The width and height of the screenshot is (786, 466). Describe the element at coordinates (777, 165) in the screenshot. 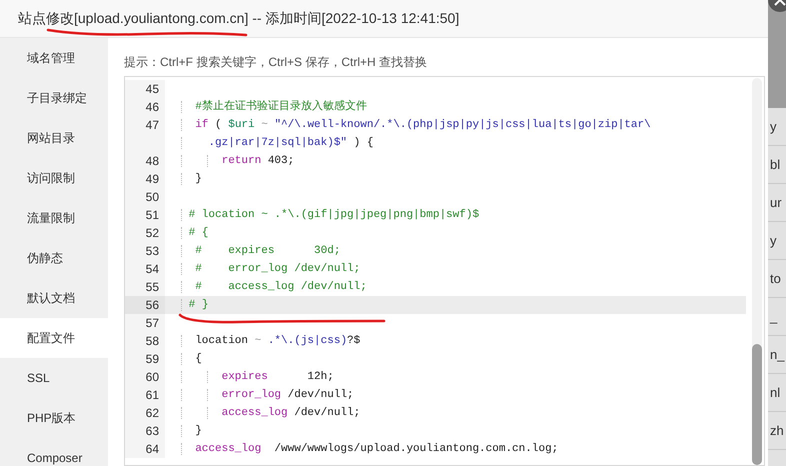

I see `table-cell: bl` at that location.